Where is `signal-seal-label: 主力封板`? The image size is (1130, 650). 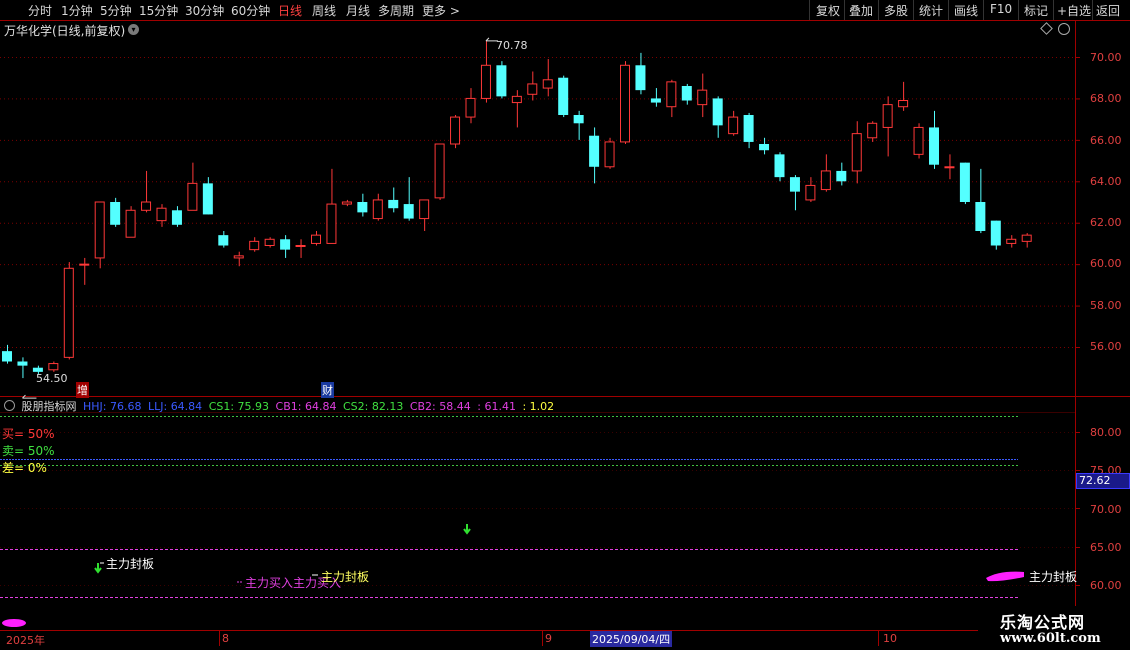 signal-seal-label: 主力封板 is located at coordinates (130, 564).